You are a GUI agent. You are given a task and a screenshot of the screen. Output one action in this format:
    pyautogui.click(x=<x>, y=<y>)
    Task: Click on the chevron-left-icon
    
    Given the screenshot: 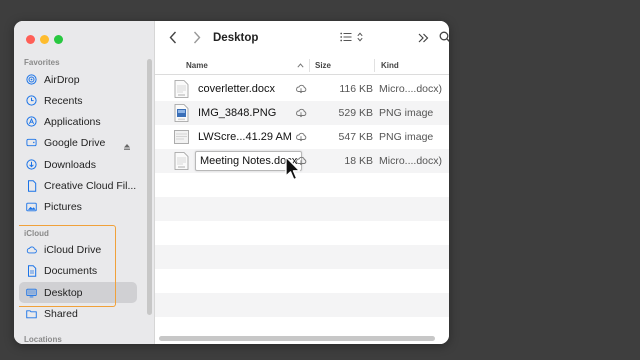 What is the action you would take?
    pyautogui.click(x=173, y=37)
    